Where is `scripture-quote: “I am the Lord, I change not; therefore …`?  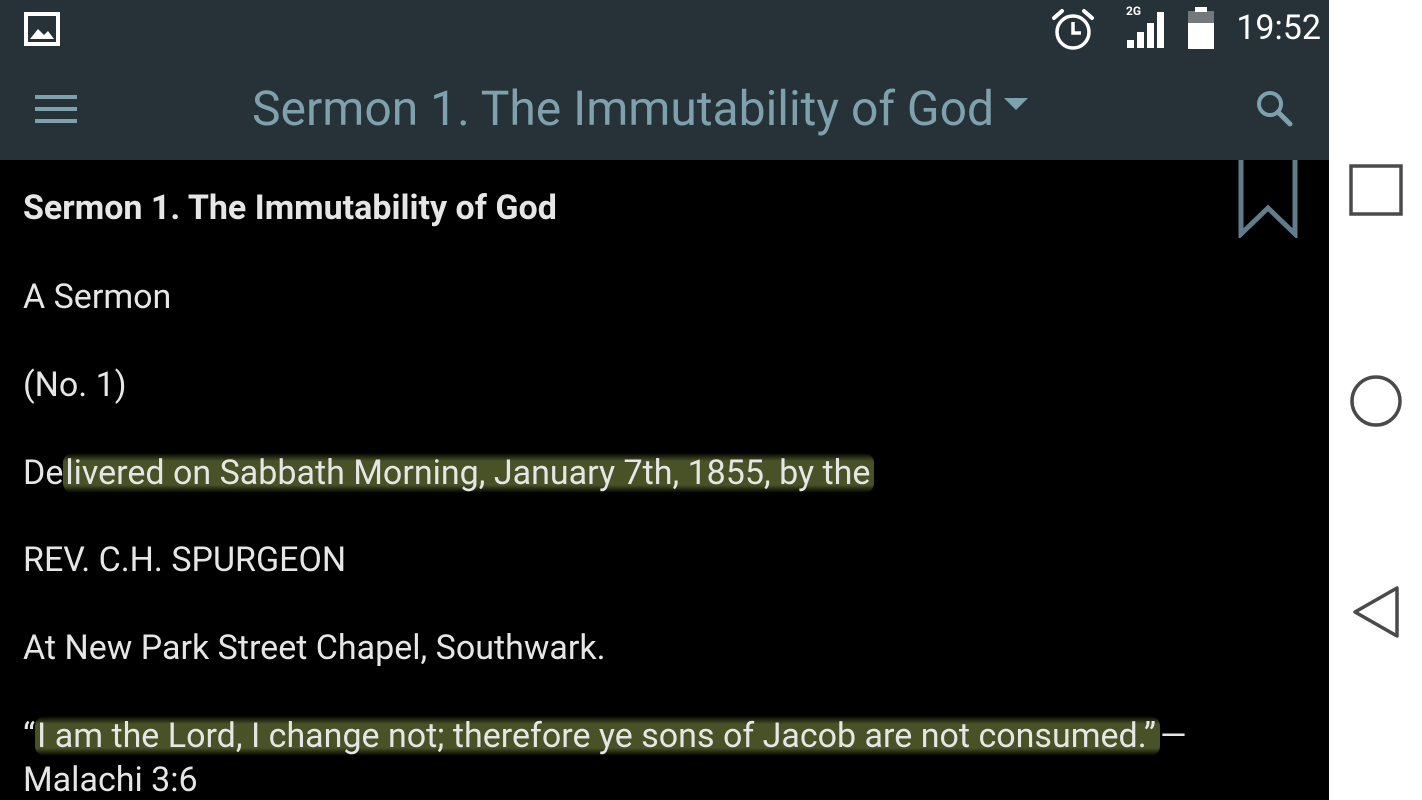
scripture-quote: “I am the Lord, I change not; therefore … is located at coordinates (605, 736).